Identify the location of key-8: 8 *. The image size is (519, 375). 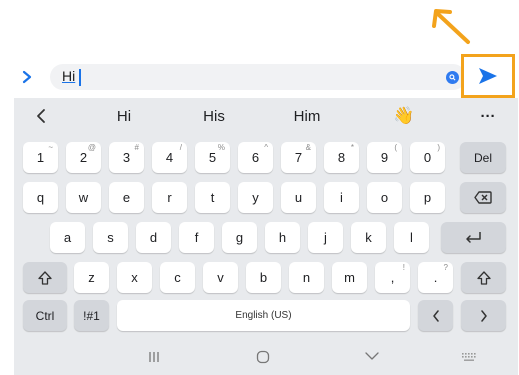
(341, 157).